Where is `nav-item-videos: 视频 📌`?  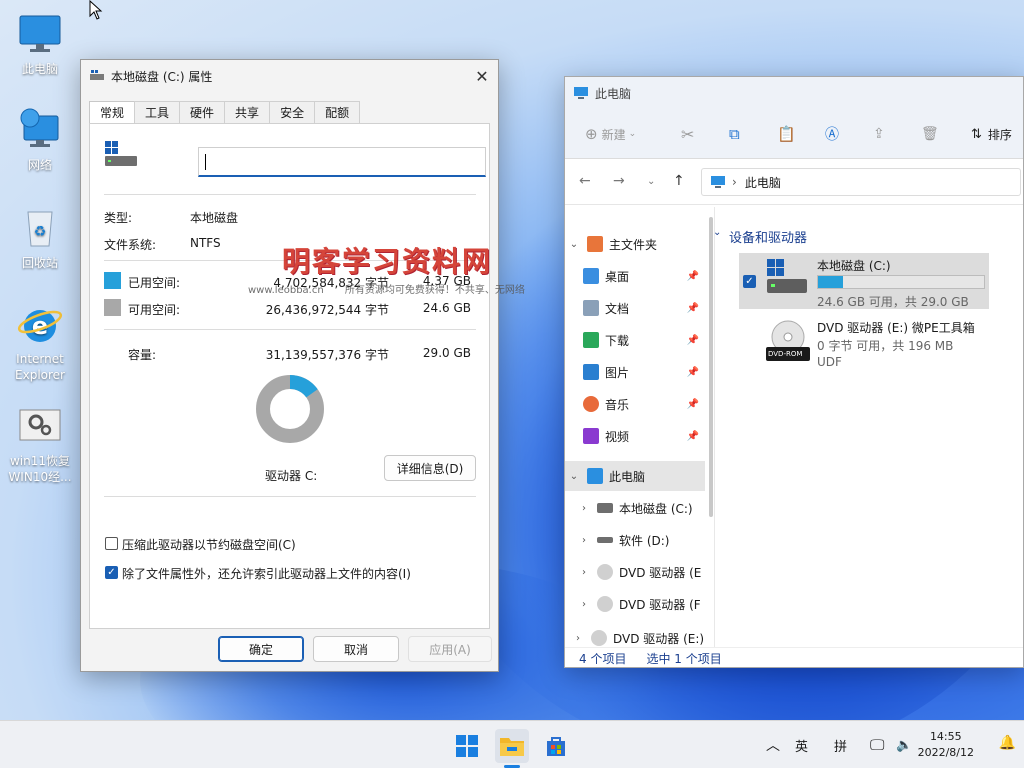 nav-item-videos: 视频 📌 is located at coordinates (635, 436).